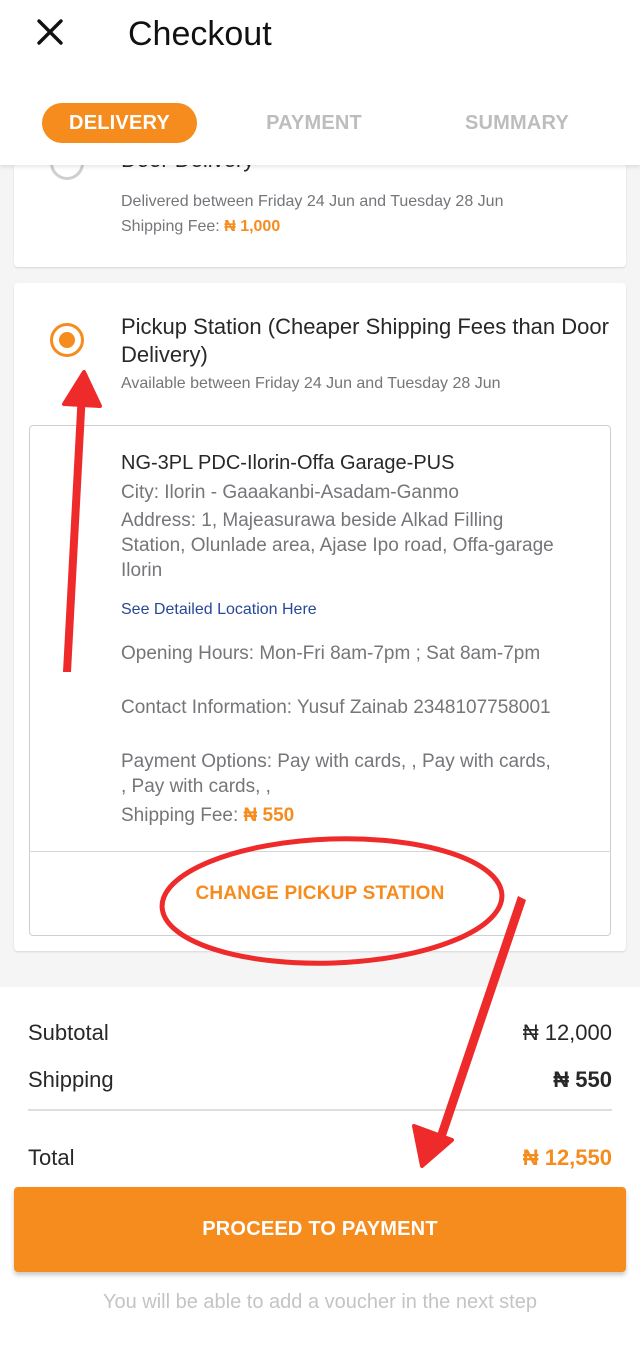 The height and width of the screenshot is (1347, 640). Describe the element at coordinates (517, 123) in the screenshot. I see `tab-summary: SUMMARY` at that location.